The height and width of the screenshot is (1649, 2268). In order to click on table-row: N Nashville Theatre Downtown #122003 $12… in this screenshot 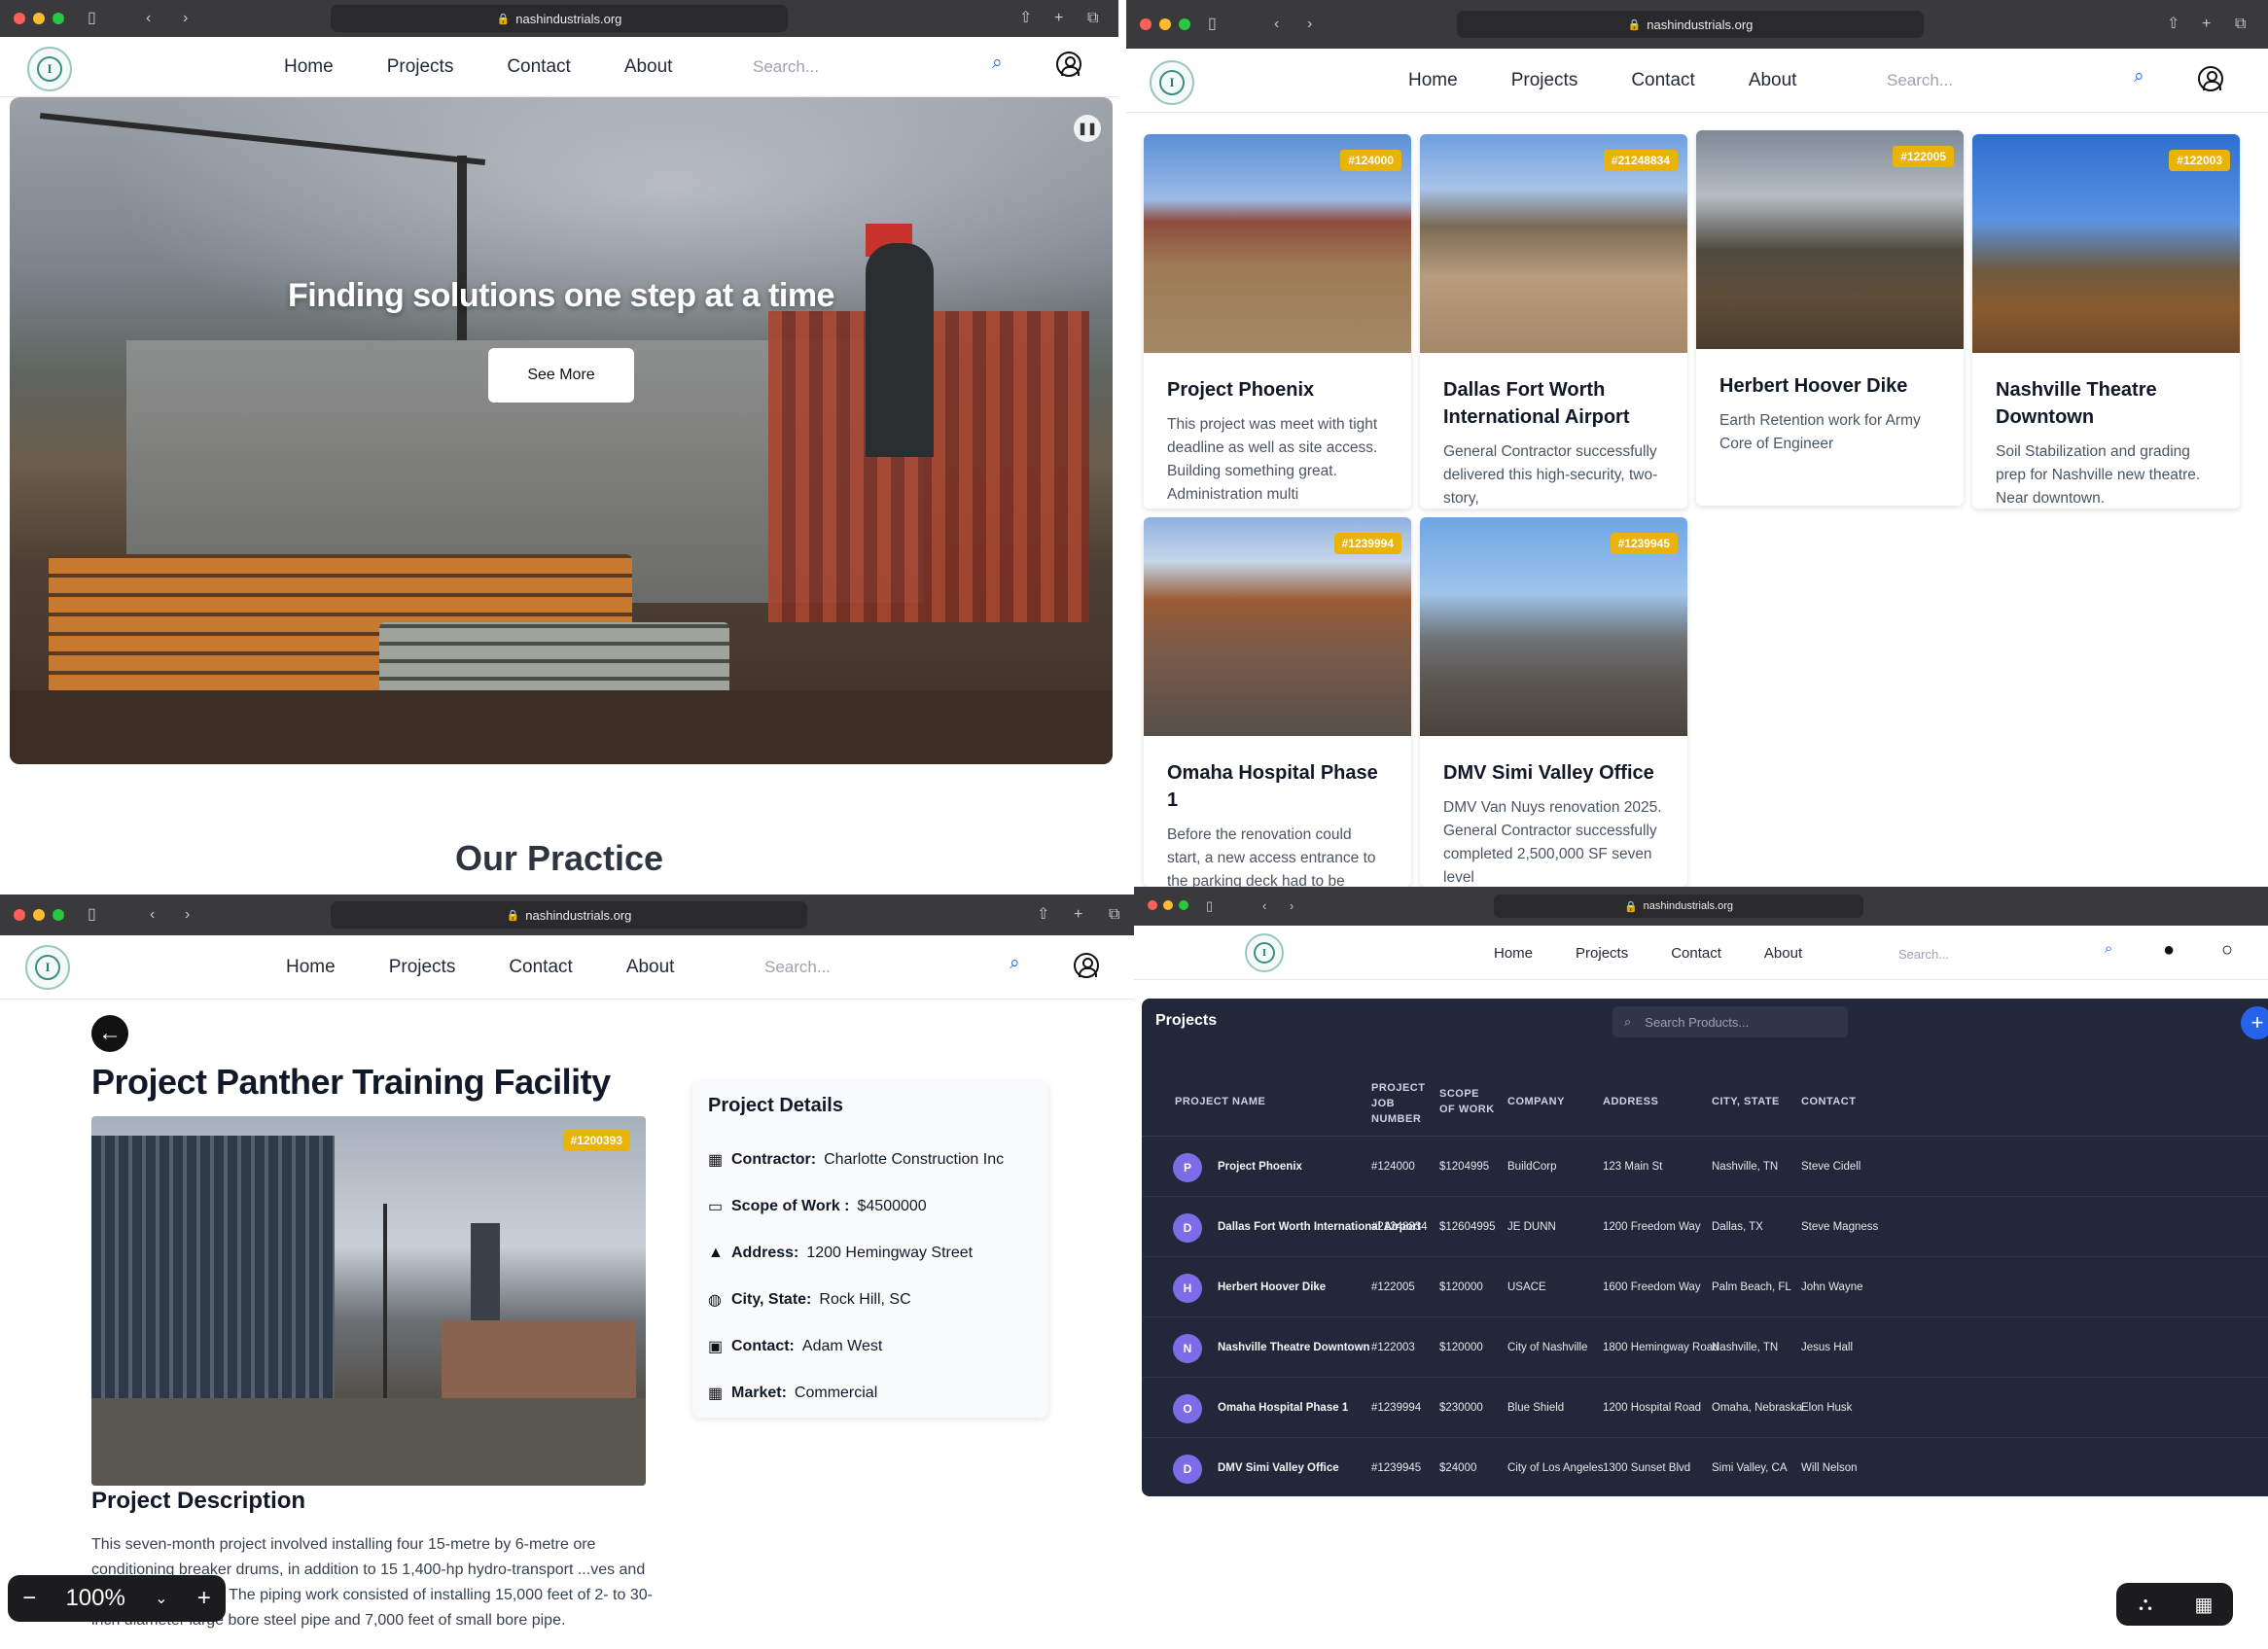, I will do `click(1705, 1347)`.